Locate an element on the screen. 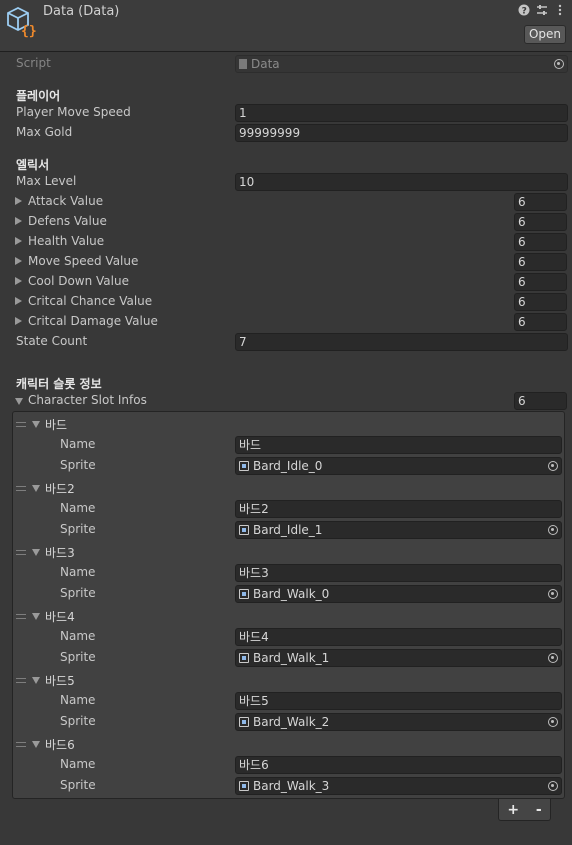  element-sprite-row: Sprite Bard_Walk_0 is located at coordinates (286, 594).